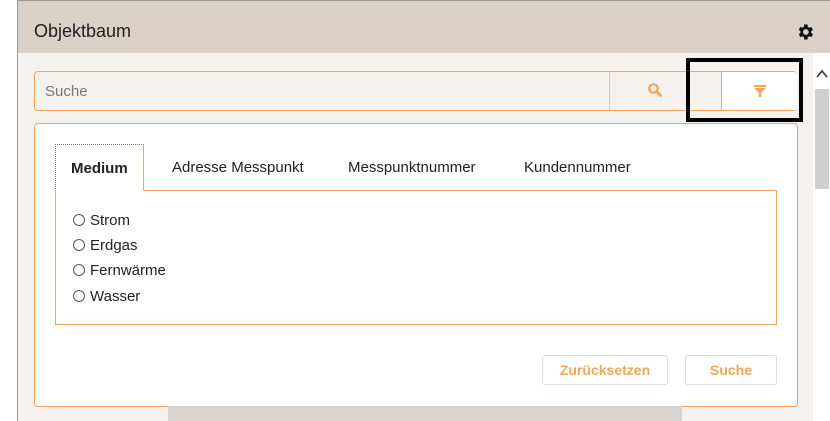 The height and width of the screenshot is (421, 830). Describe the element at coordinates (99, 167) in the screenshot. I see `tab-medium: Medium` at that location.